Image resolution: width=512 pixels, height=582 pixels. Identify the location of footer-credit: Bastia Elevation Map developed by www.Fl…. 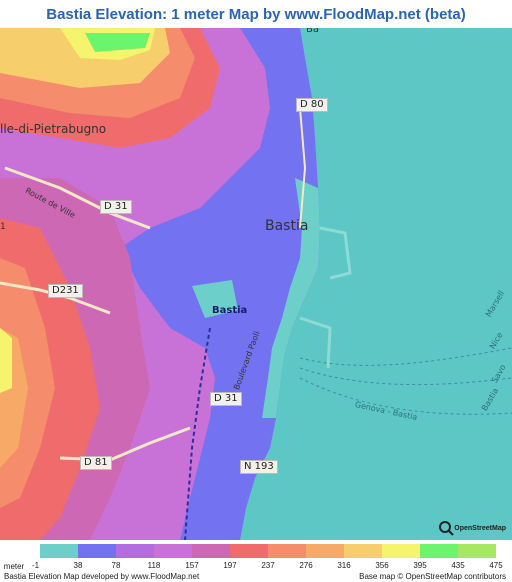
(102, 576).